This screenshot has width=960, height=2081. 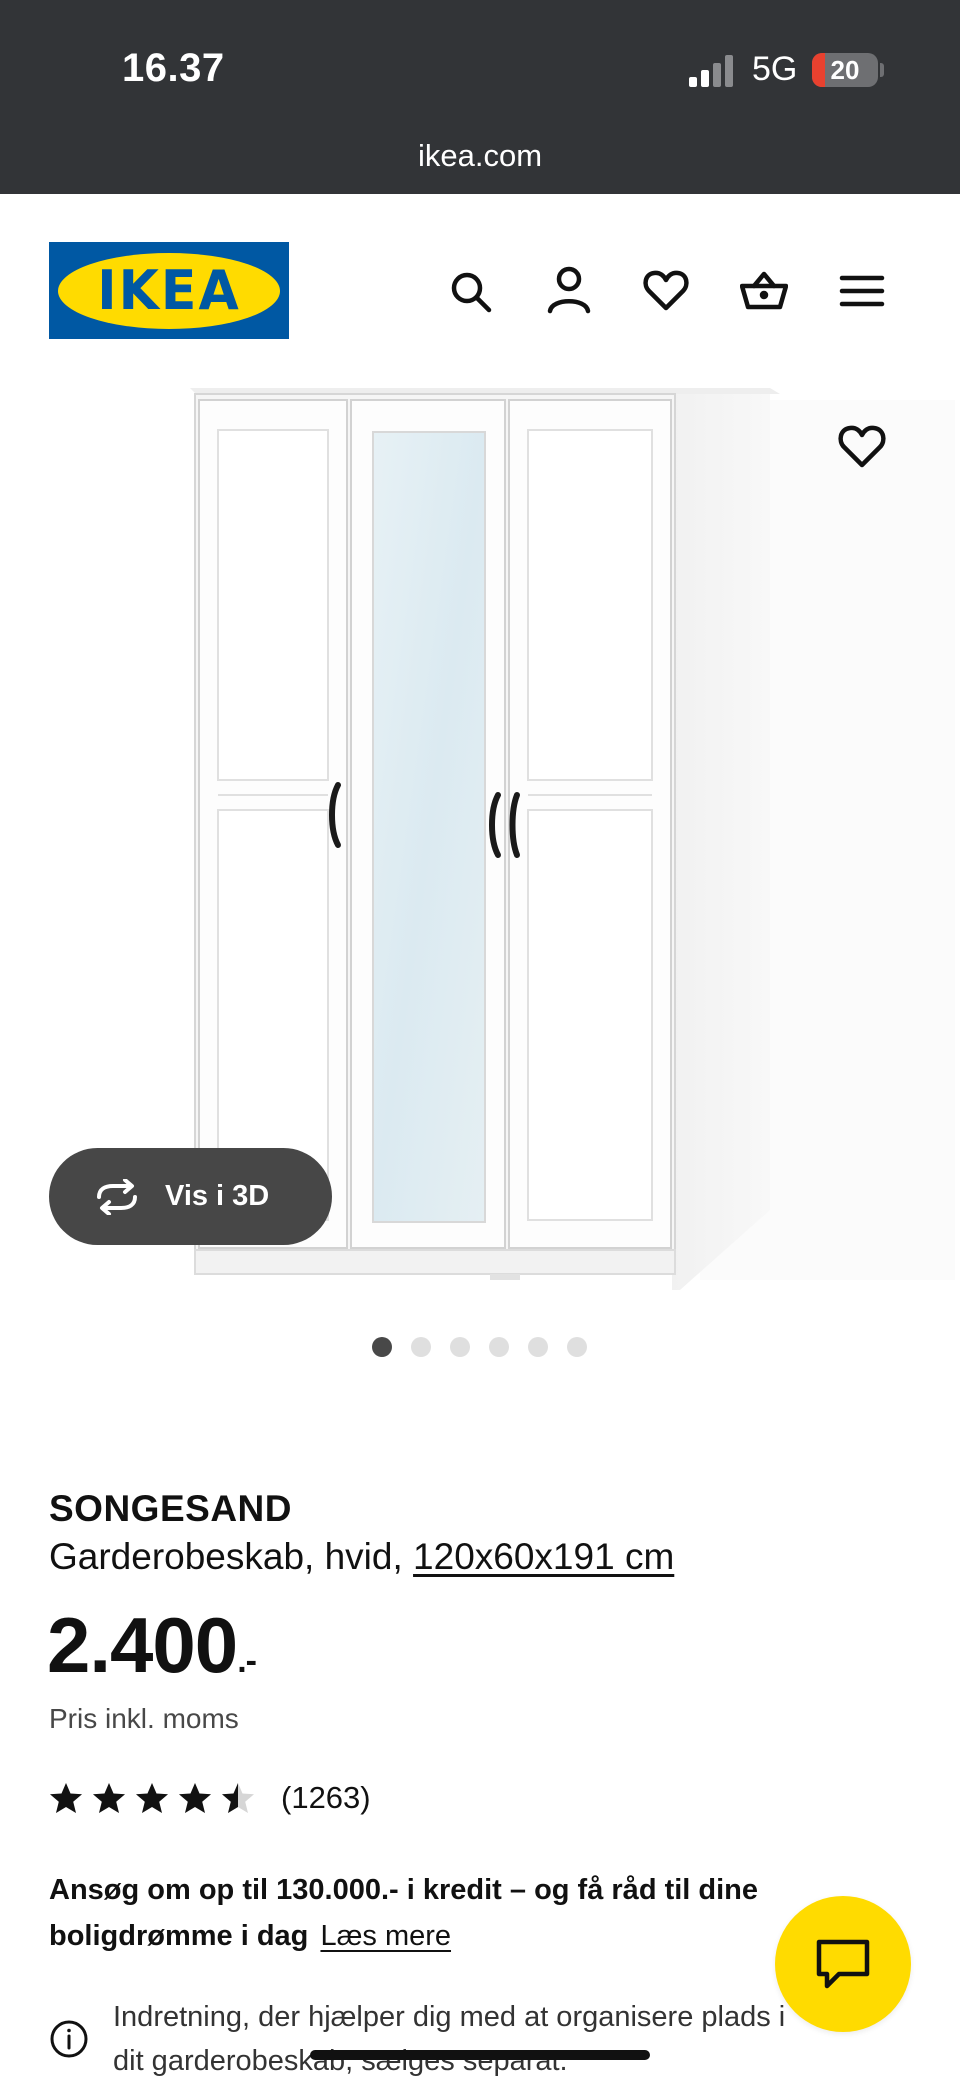 I want to click on menu-button, so click(x=862, y=290).